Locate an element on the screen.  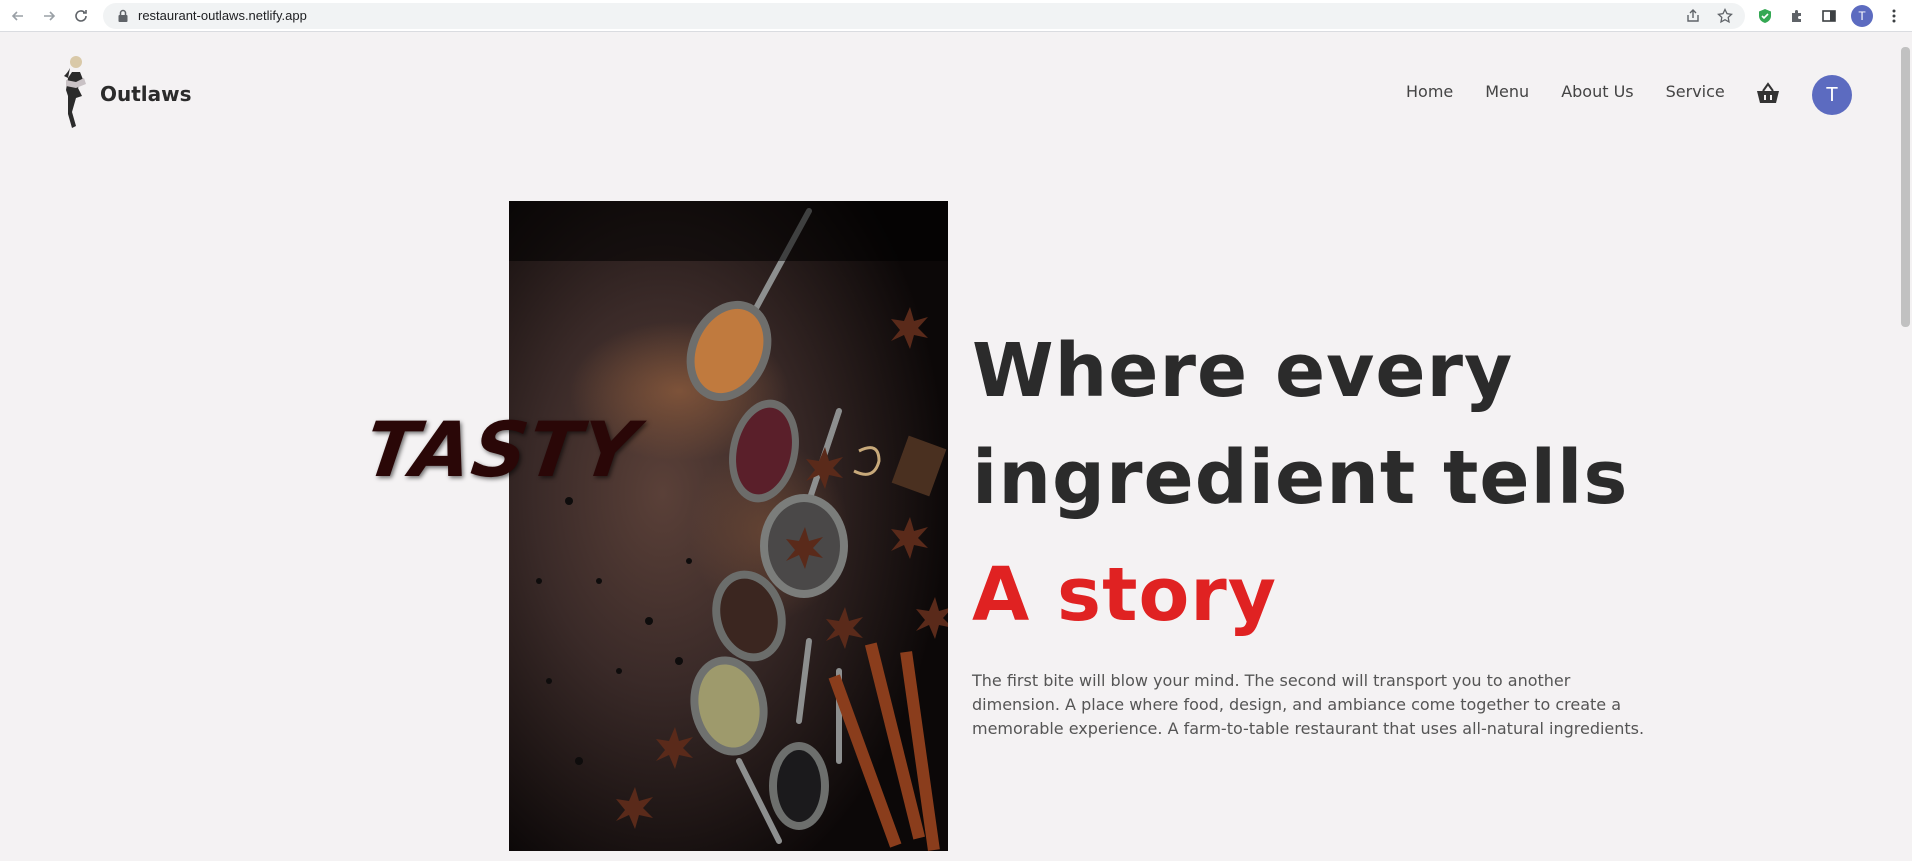
nav-home: Home is located at coordinates (1429, 91).